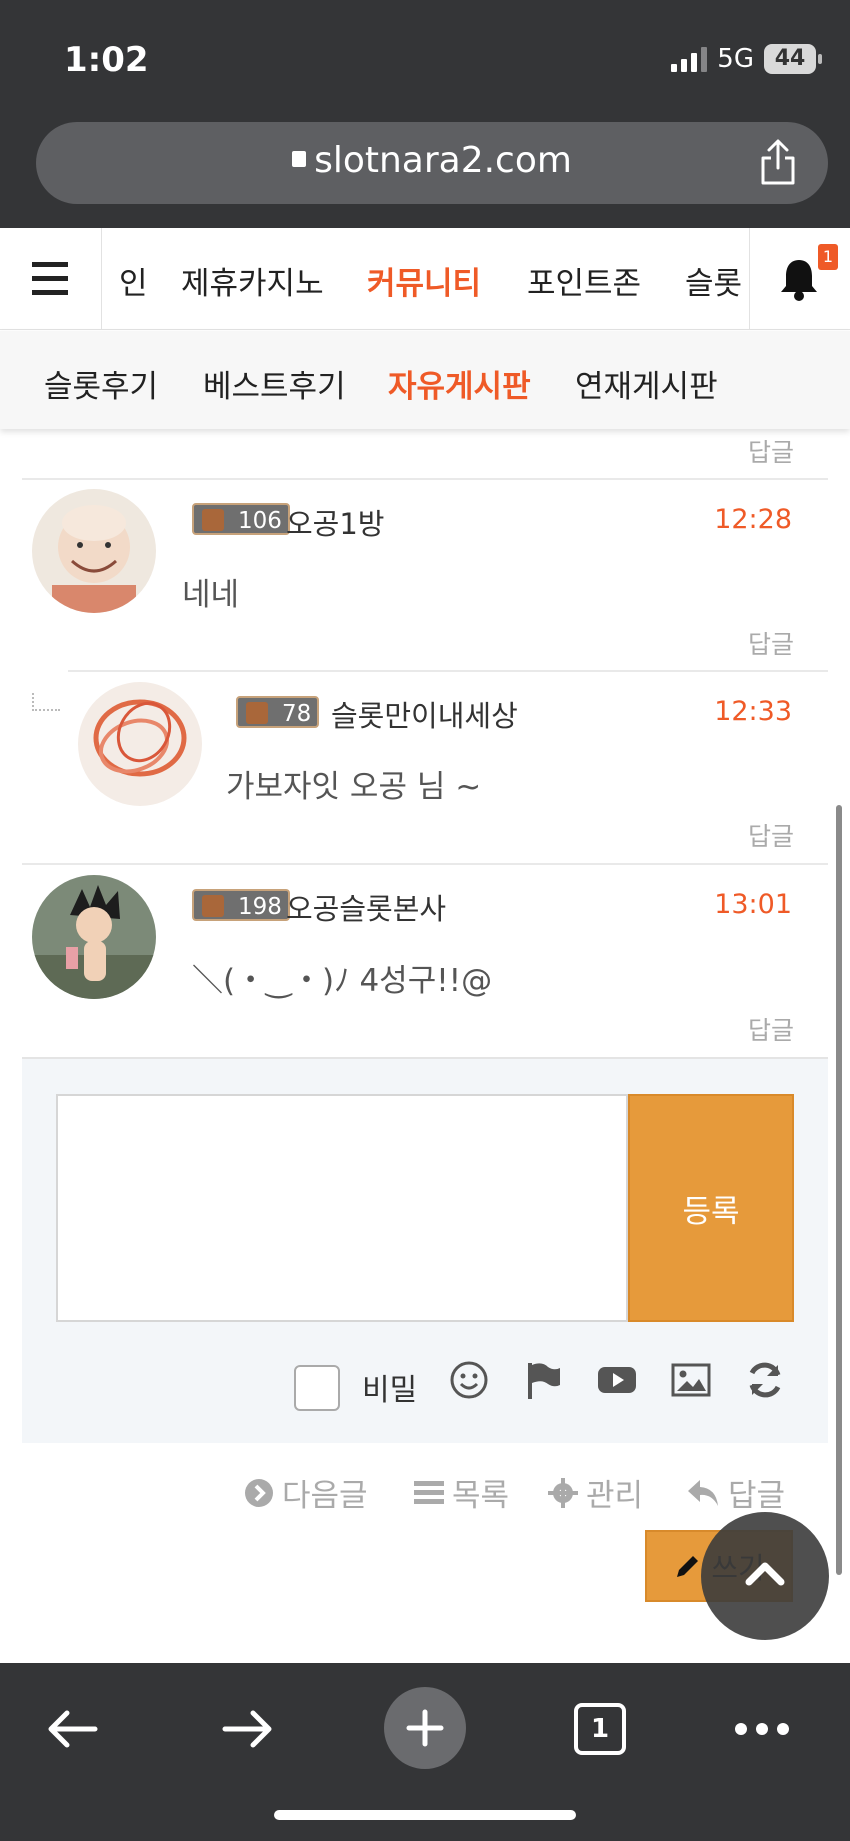 This screenshot has width=850, height=1841. Describe the element at coordinates (615, 1496) in the screenshot. I see `manage-label: 관리` at that location.